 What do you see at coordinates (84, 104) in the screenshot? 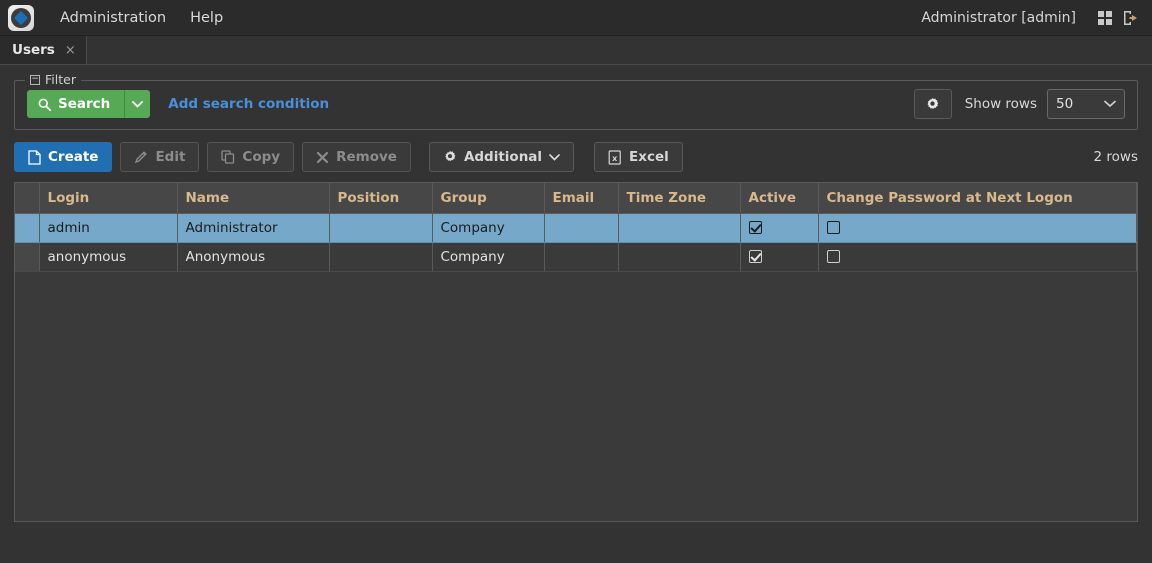
I see `search-button-label: Search` at bounding box center [84, 104].